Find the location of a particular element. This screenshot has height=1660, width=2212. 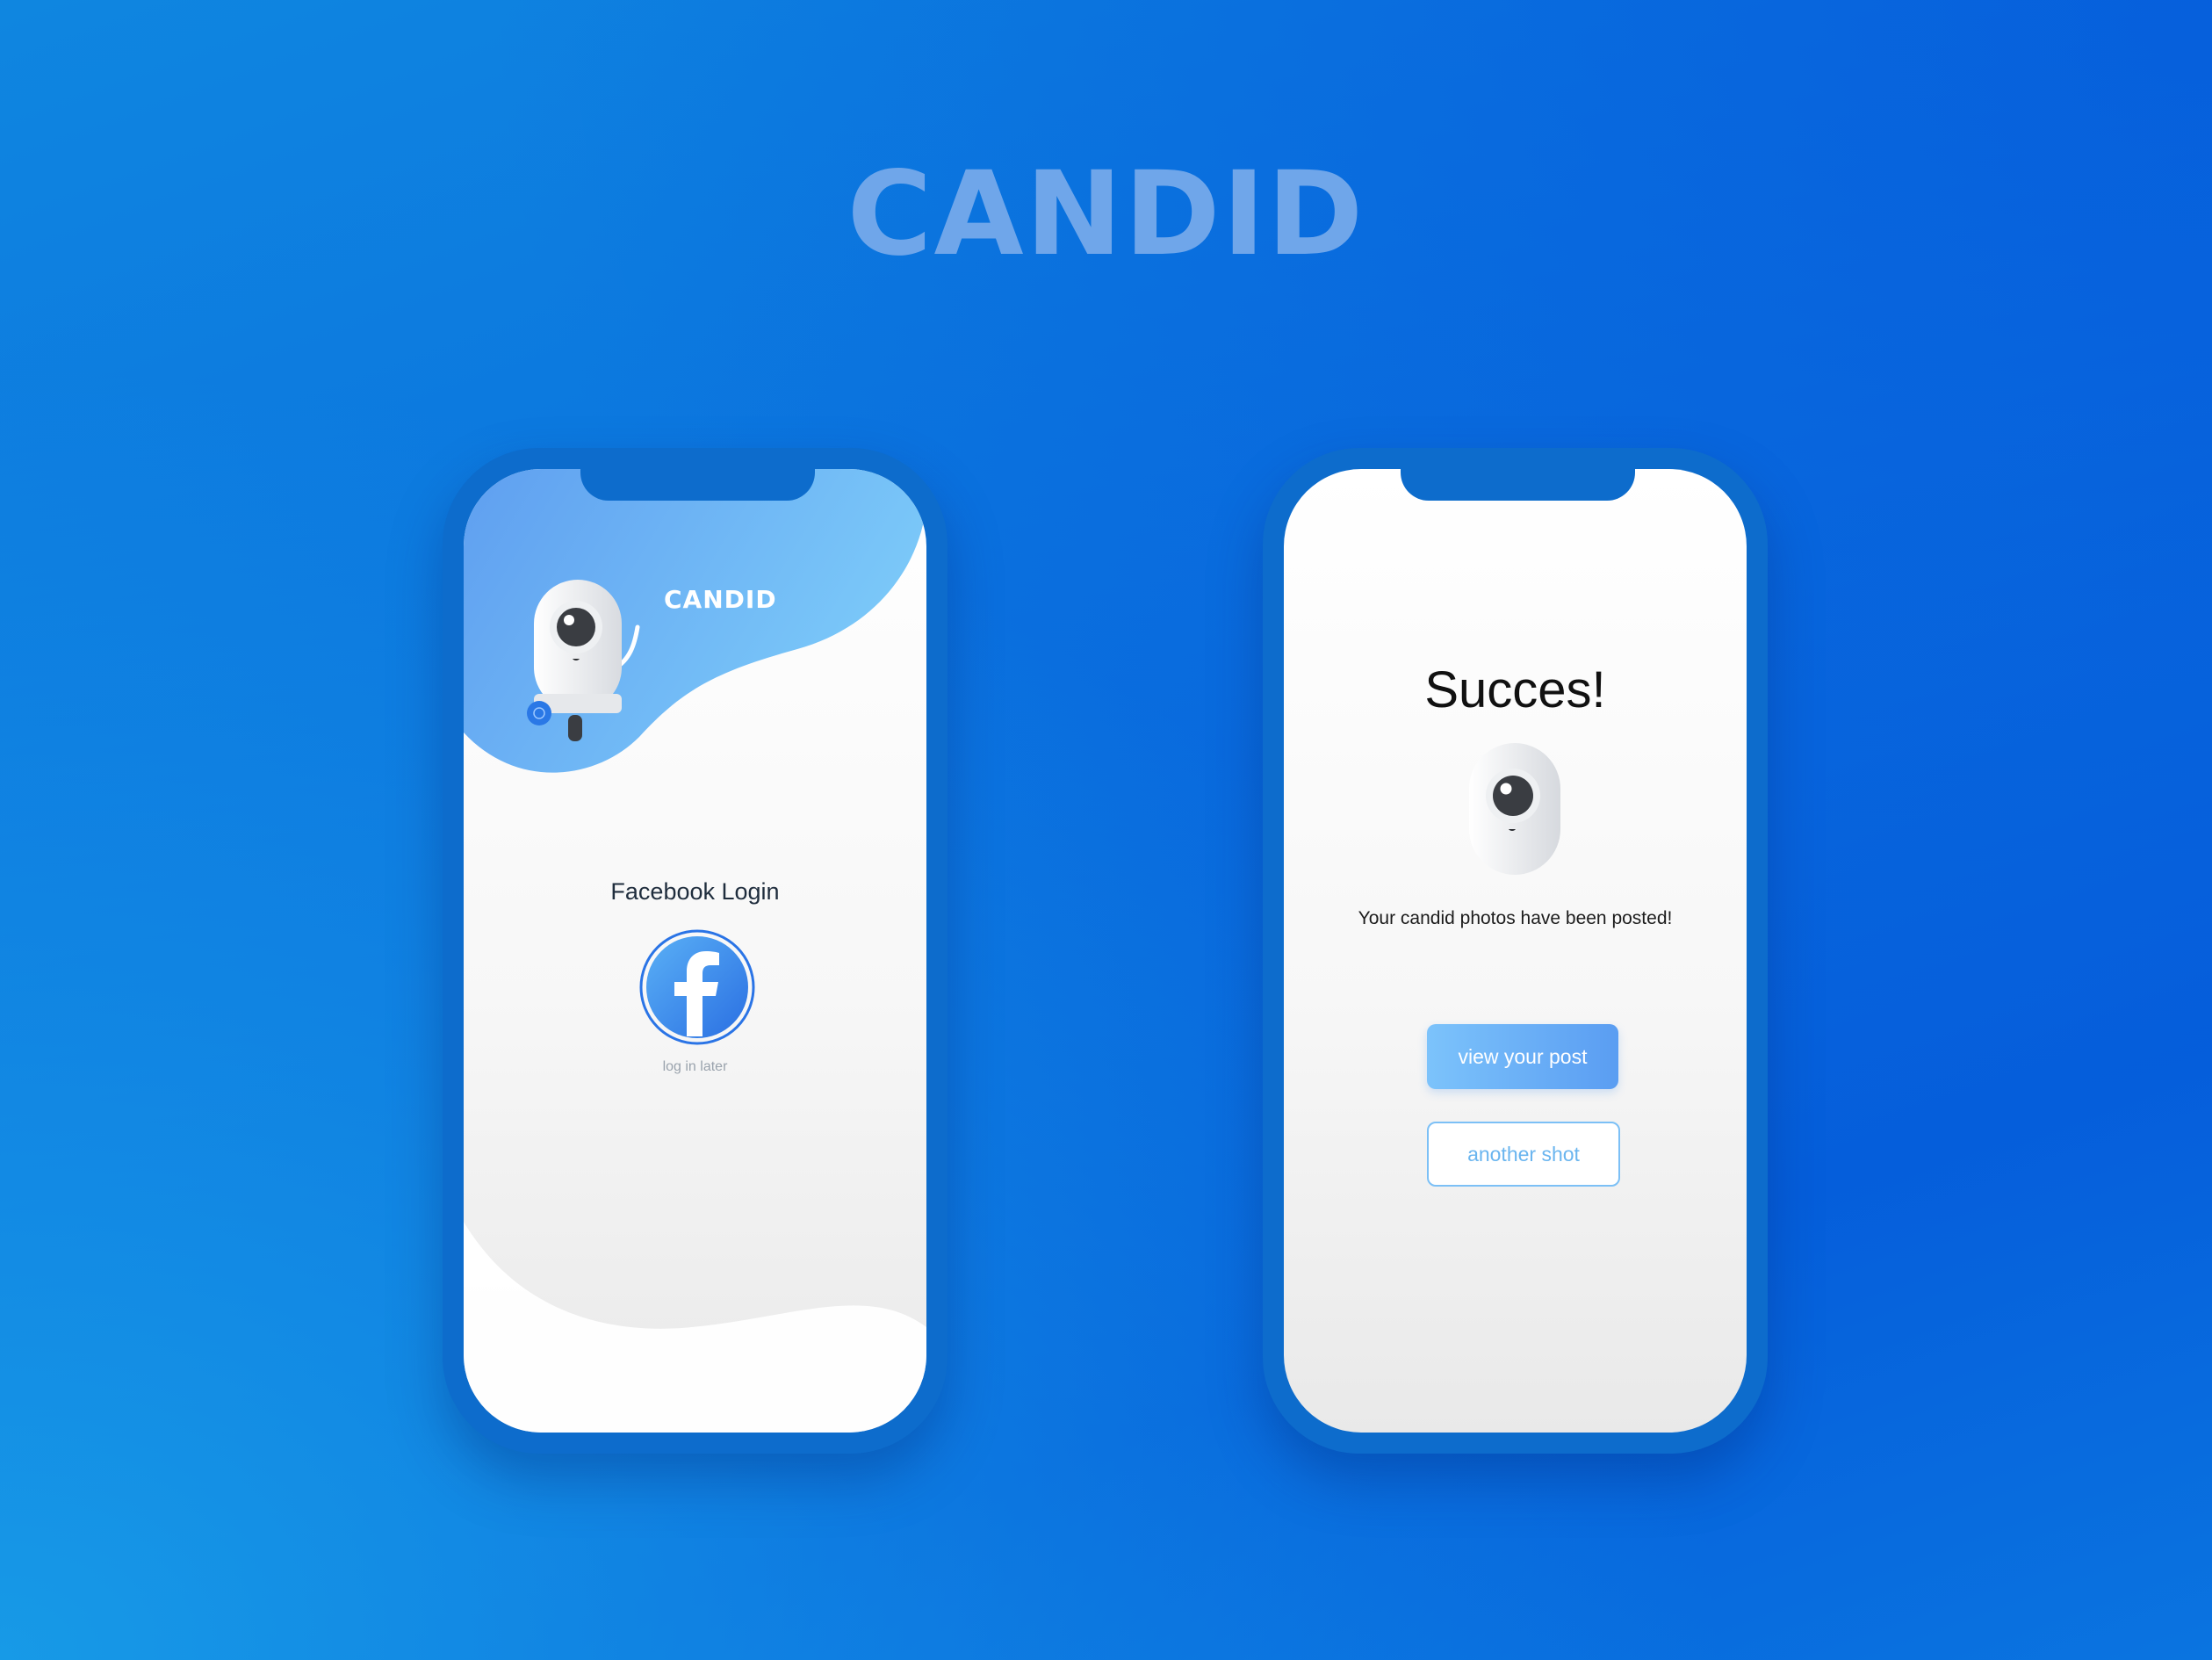

login-phone-frame: CANDID Facebook Login log in later is located at coordinates (695, 951).